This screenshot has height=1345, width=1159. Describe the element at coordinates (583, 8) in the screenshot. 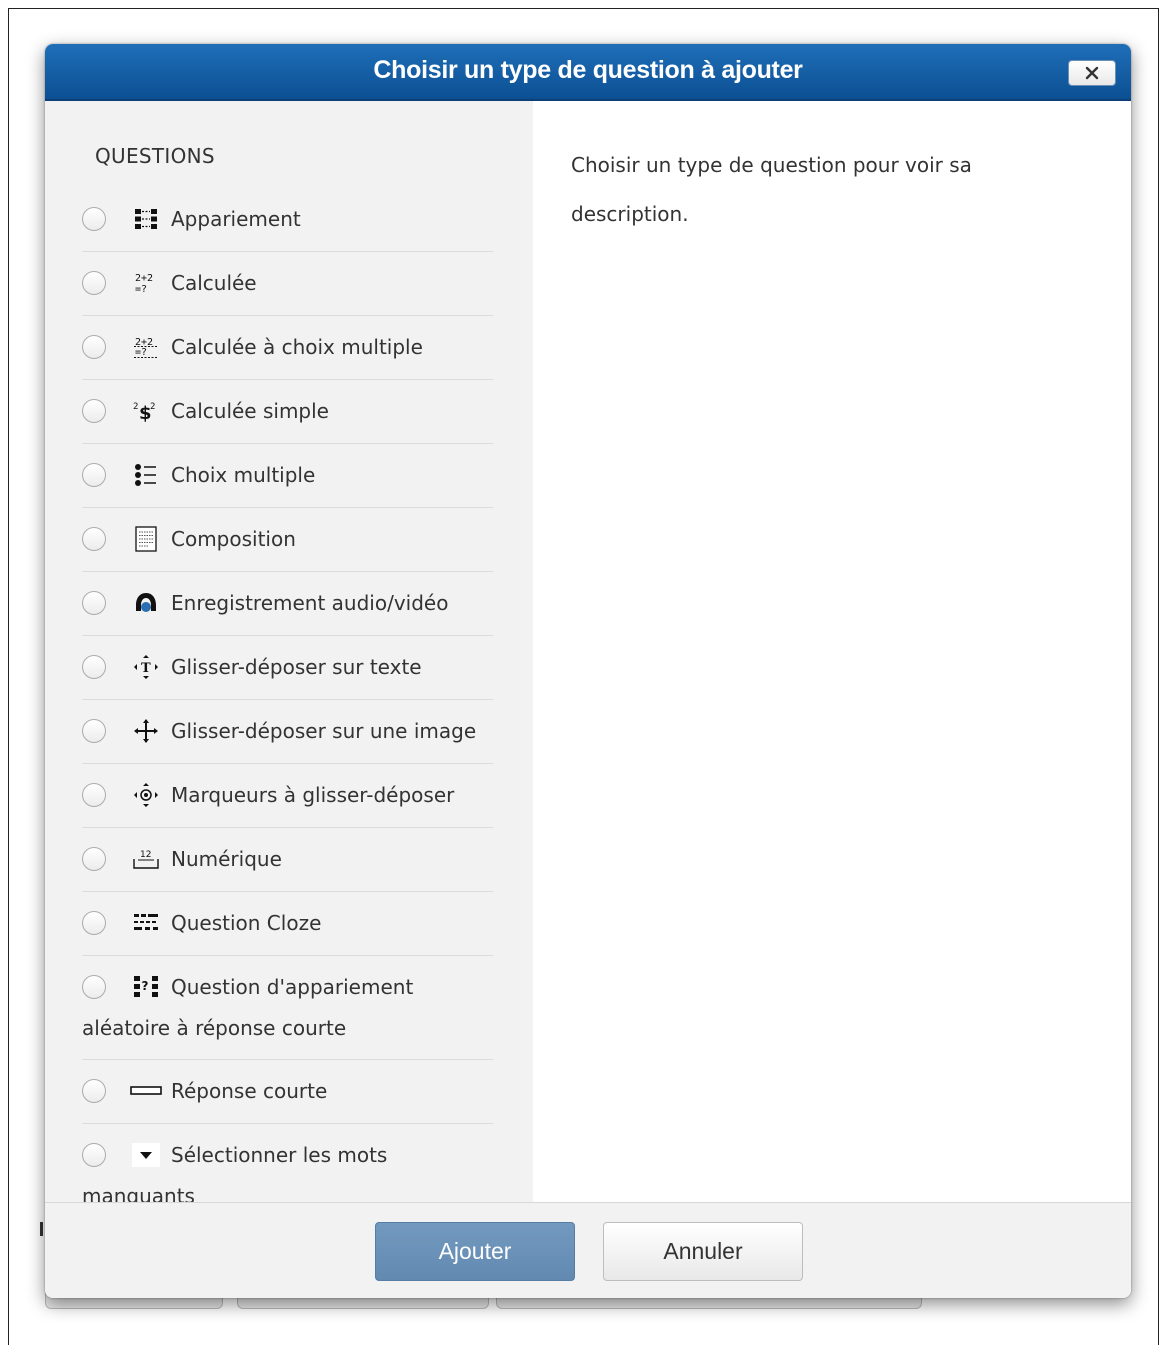

I see `page-border-top` at that location.